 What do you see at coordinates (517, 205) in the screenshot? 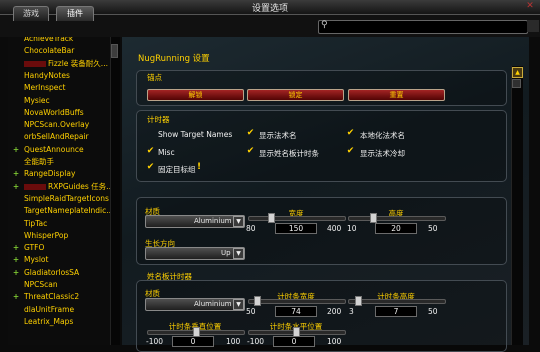
I see `content-scrollbar` at bounding box center [517, 205].